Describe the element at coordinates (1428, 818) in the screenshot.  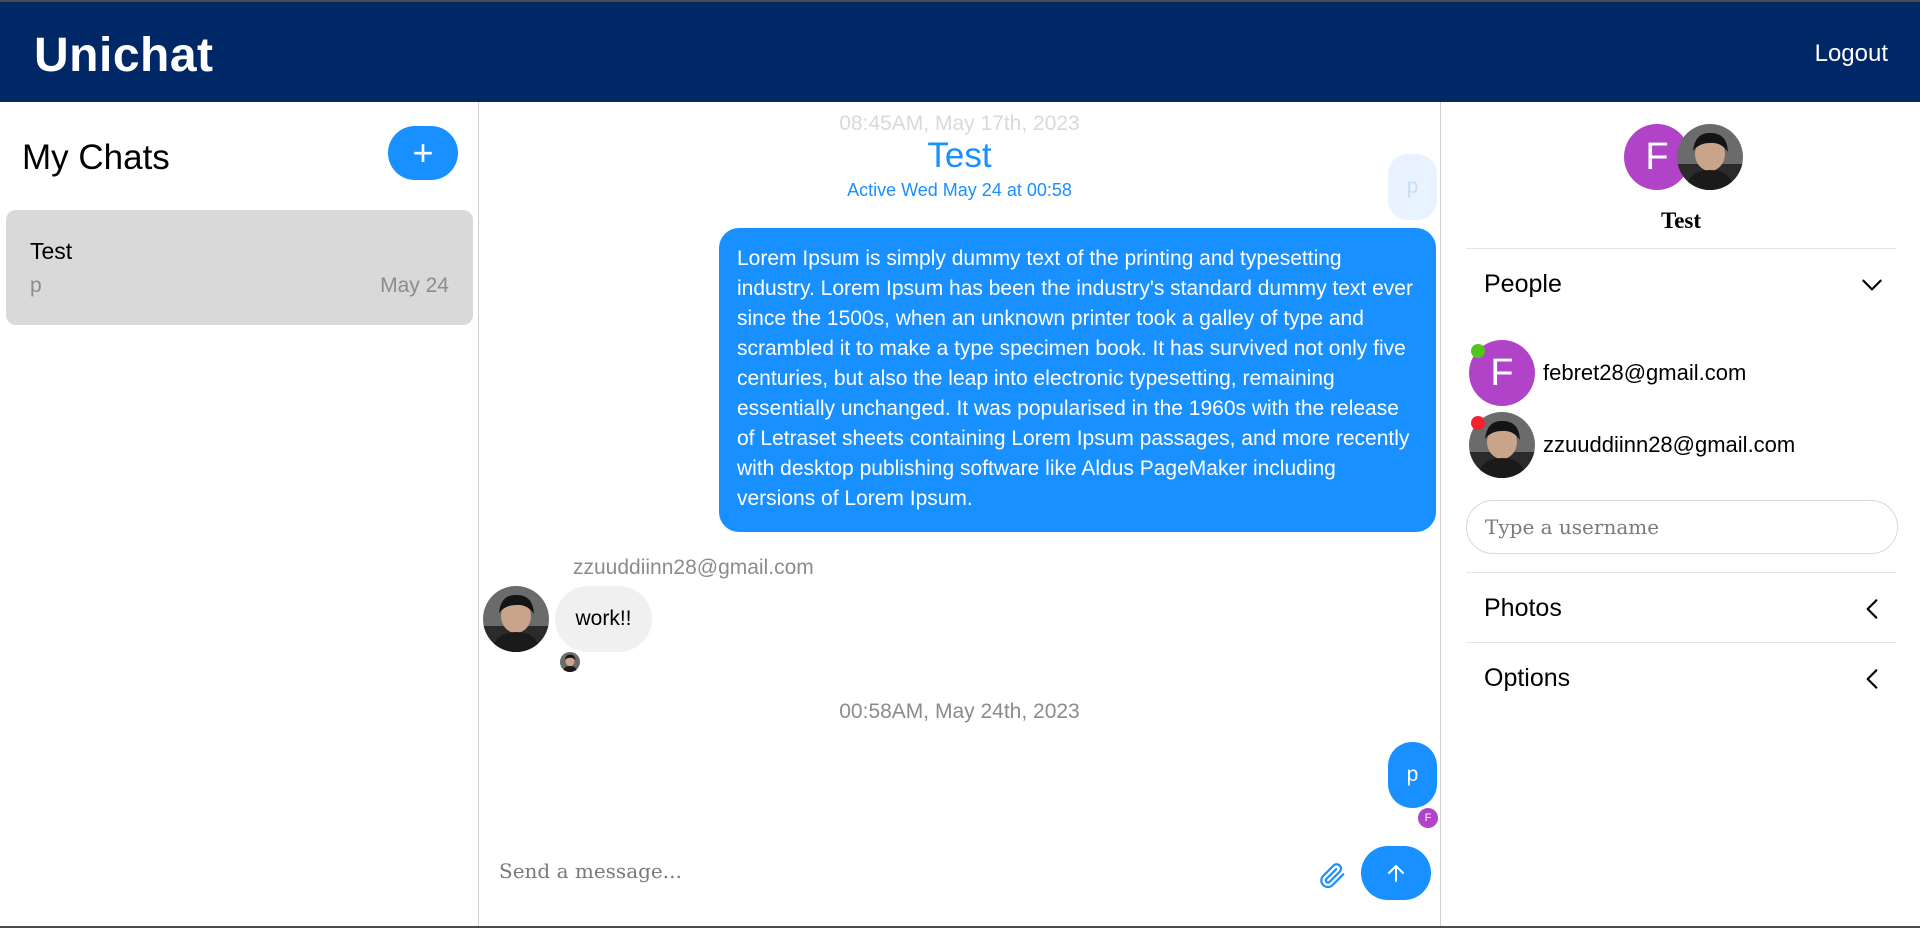
I see `read-receipt-initial: F` at that location.